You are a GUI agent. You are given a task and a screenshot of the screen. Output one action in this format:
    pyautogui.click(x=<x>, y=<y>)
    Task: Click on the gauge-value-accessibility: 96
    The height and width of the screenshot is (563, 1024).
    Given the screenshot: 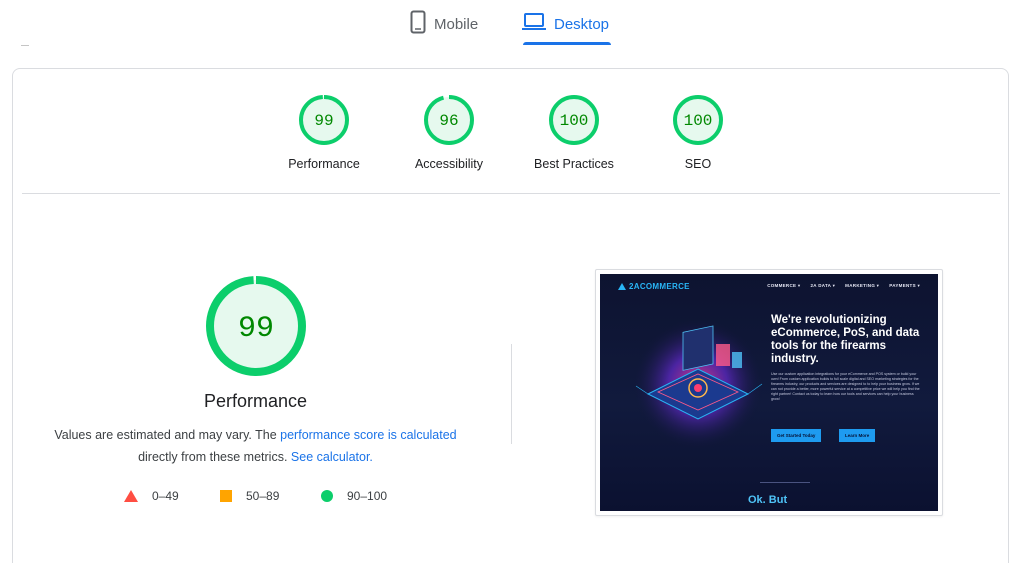 What is the action you would take?
    pyautogui.click(x=448, y=121)
    